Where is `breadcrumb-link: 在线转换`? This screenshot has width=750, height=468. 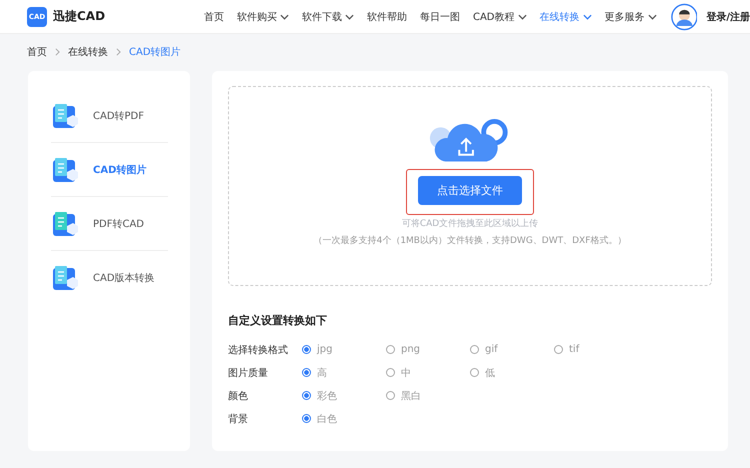
breadcrumb-link: 在线转换 is located at coordinates (88, 52).